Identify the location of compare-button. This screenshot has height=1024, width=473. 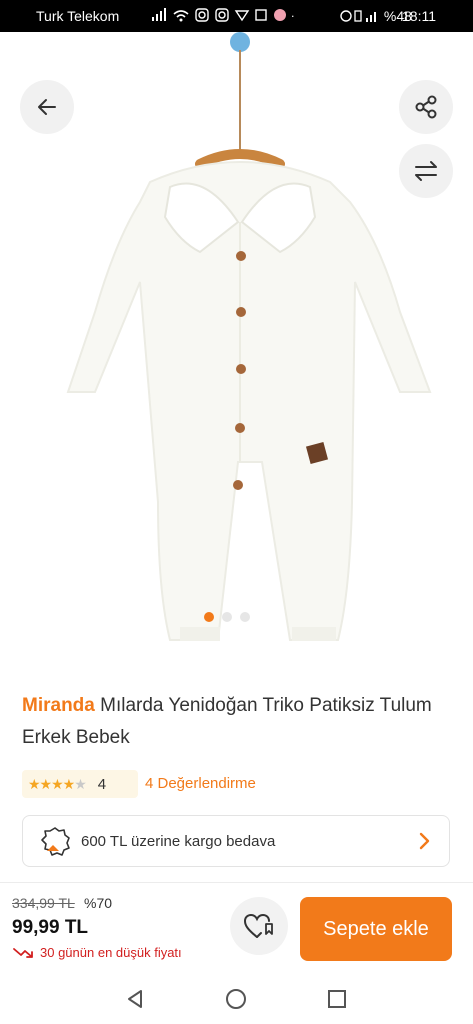
(426, 171).